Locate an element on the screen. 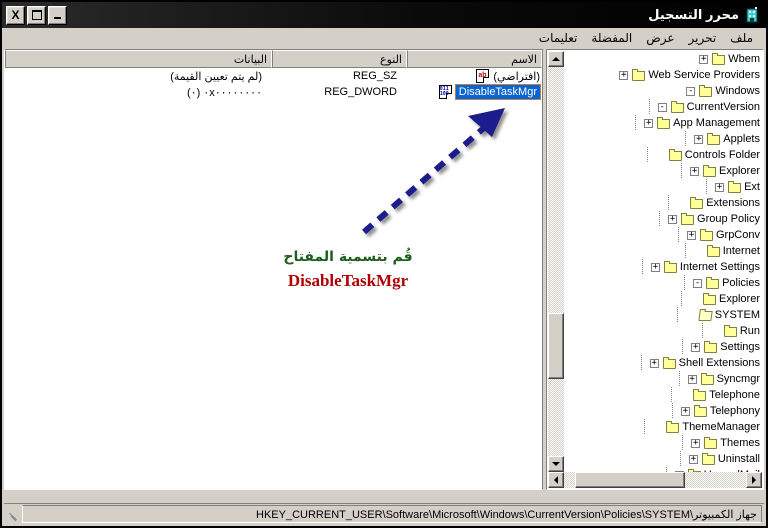 The width and height of the screenshot is (768, 528). folder-open-icon is located at coordinates (706, 315).